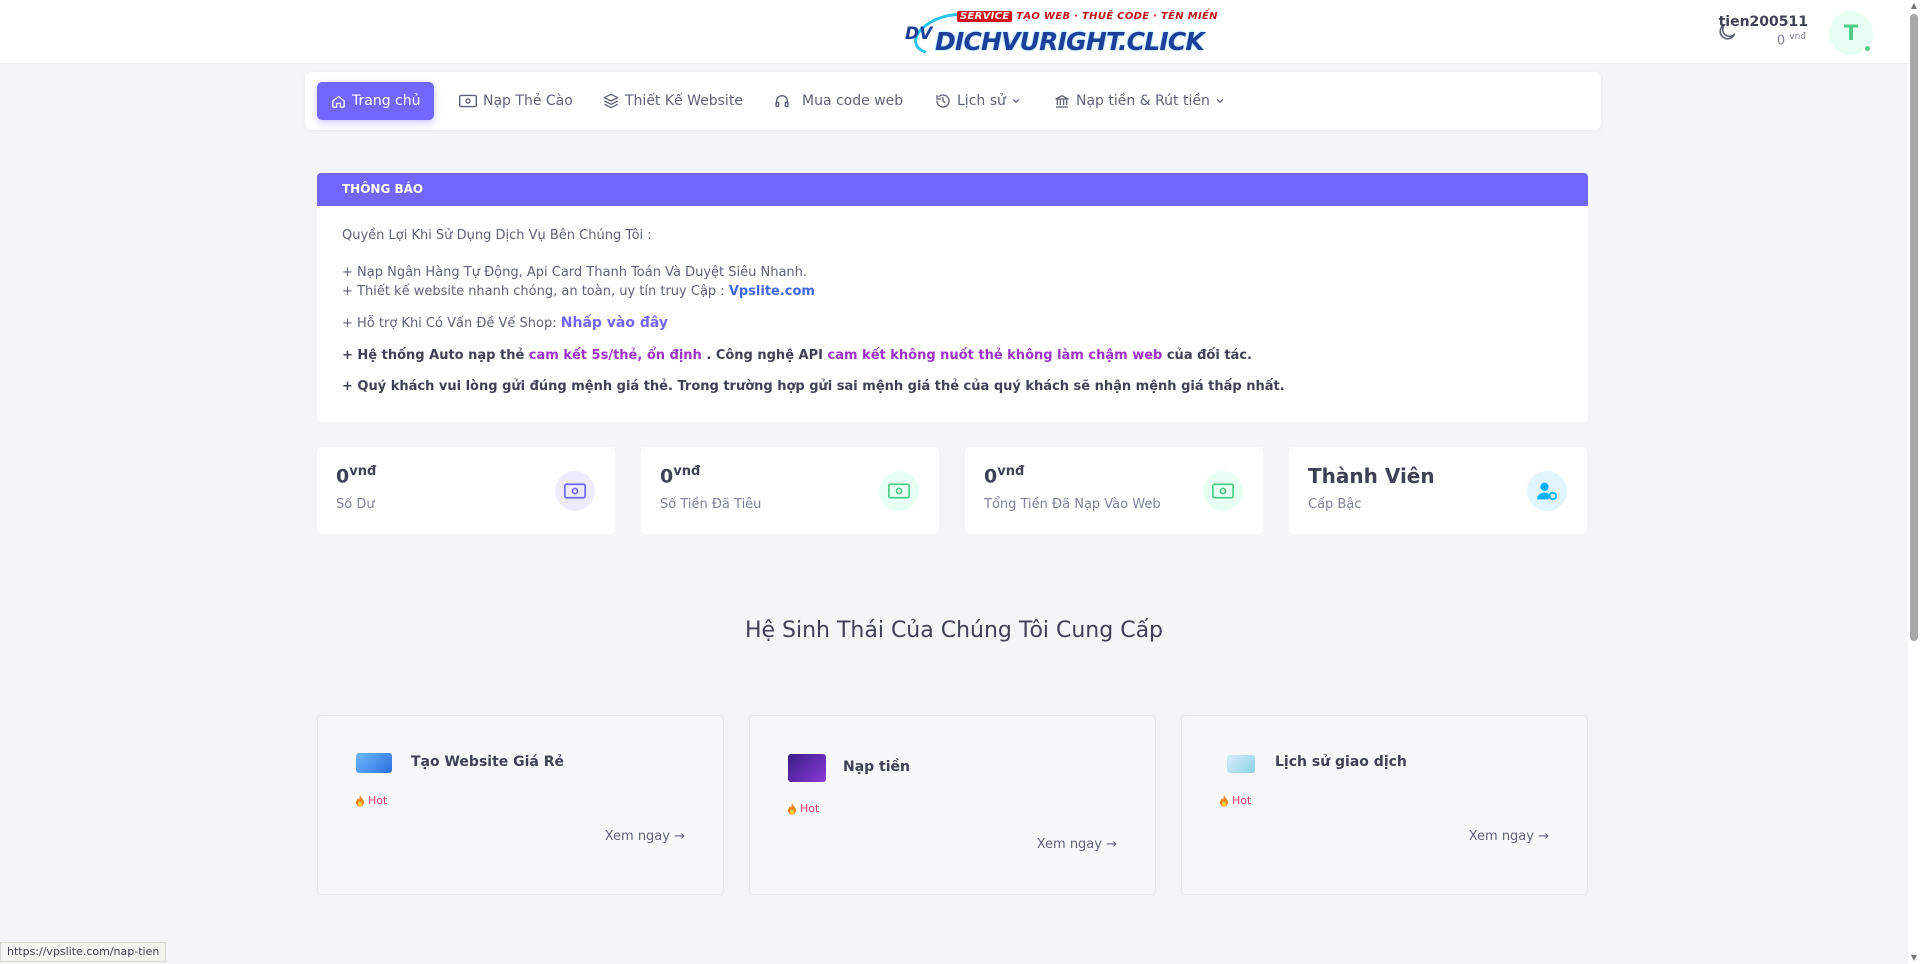 This screenshot has width=1920, height=964. Describe the element at coordinates (711, 504) in the screenshot. I see `stat-label: Số Tiền Đã Tiêu` at that location.